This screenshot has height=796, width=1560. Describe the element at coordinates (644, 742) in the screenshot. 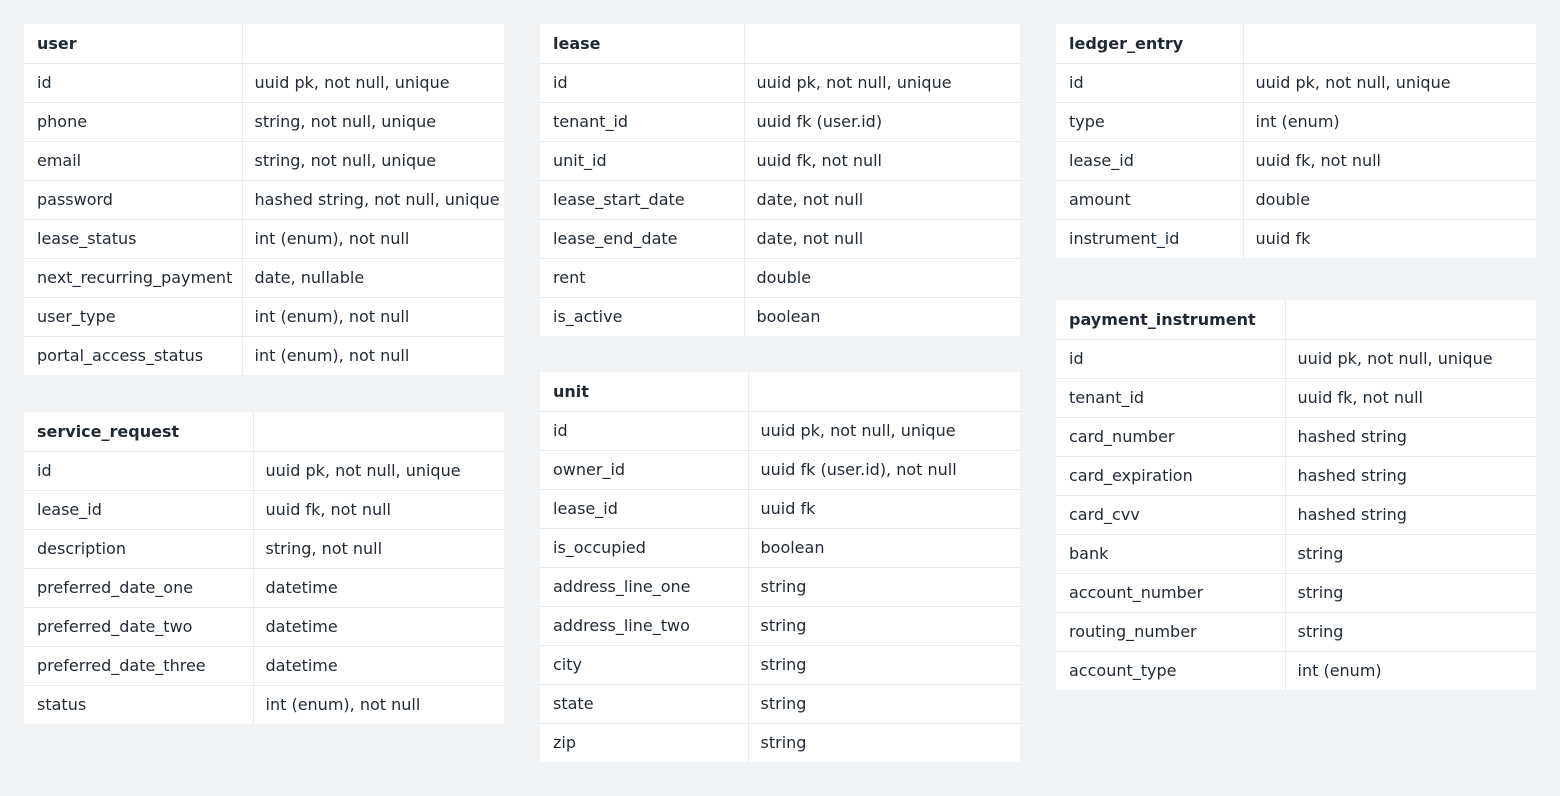

I see `field-name-cell: zip` at that location.